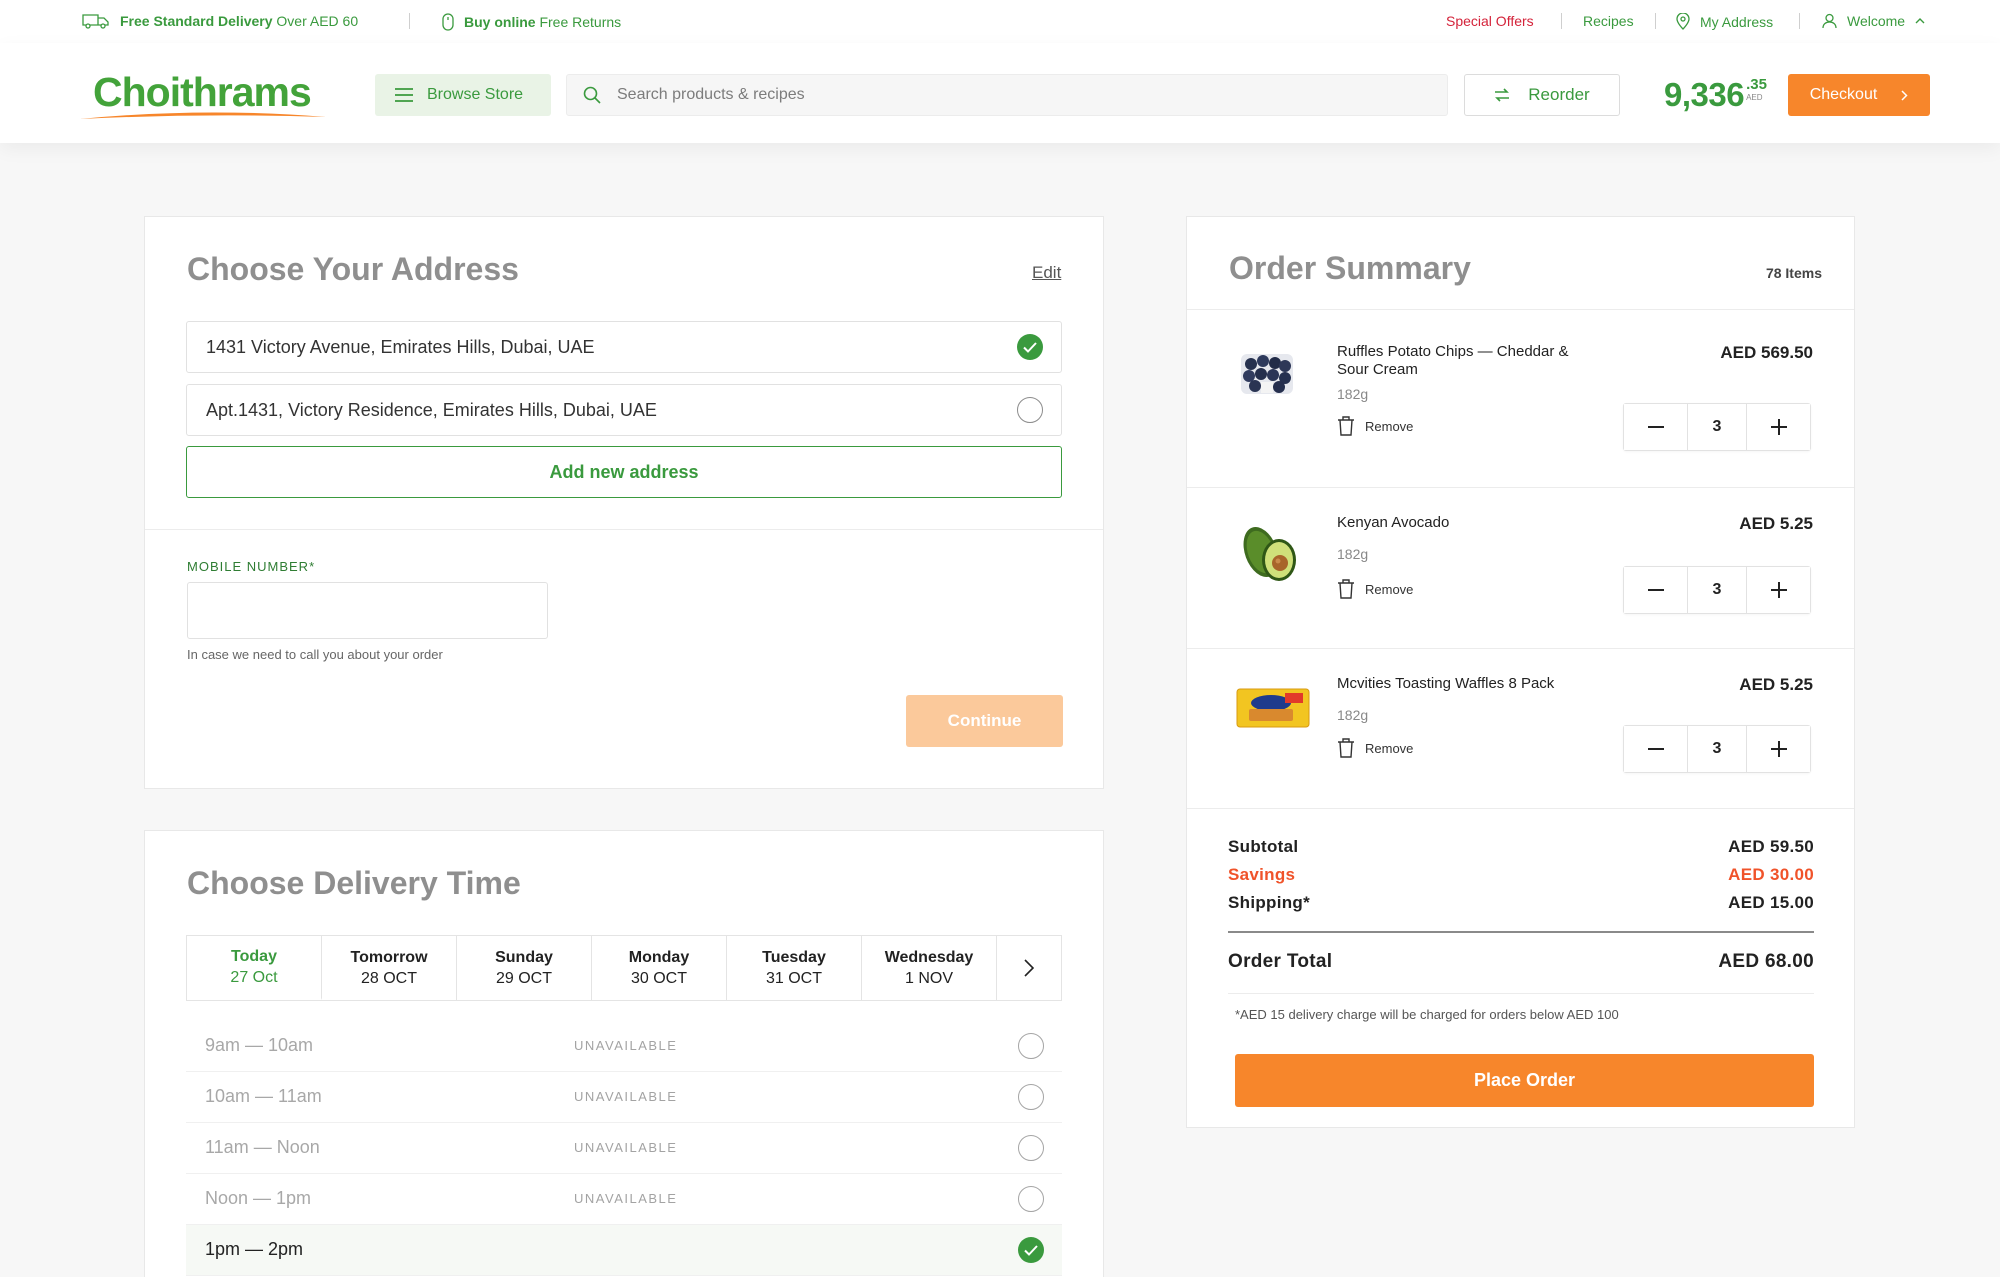  Describe the element at coordinates (254, 968) in the screenshot. I see `tab-day-today: Today 27 Oct` at that location.